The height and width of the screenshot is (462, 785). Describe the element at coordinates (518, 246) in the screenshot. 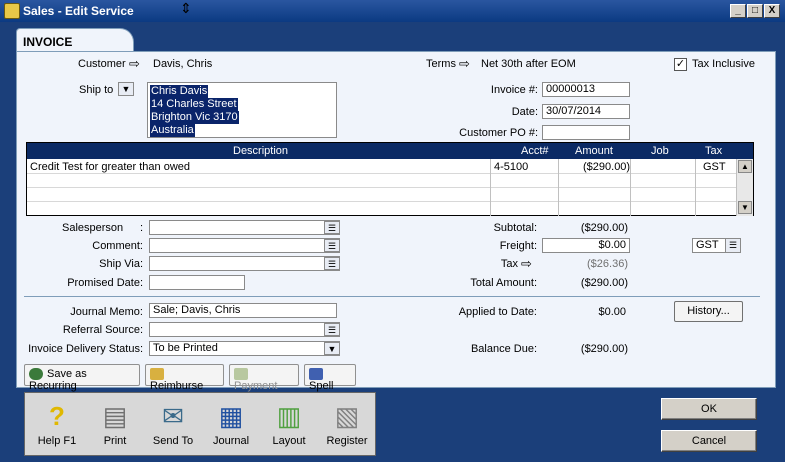

I see `freight-label: Freight:` at that location.